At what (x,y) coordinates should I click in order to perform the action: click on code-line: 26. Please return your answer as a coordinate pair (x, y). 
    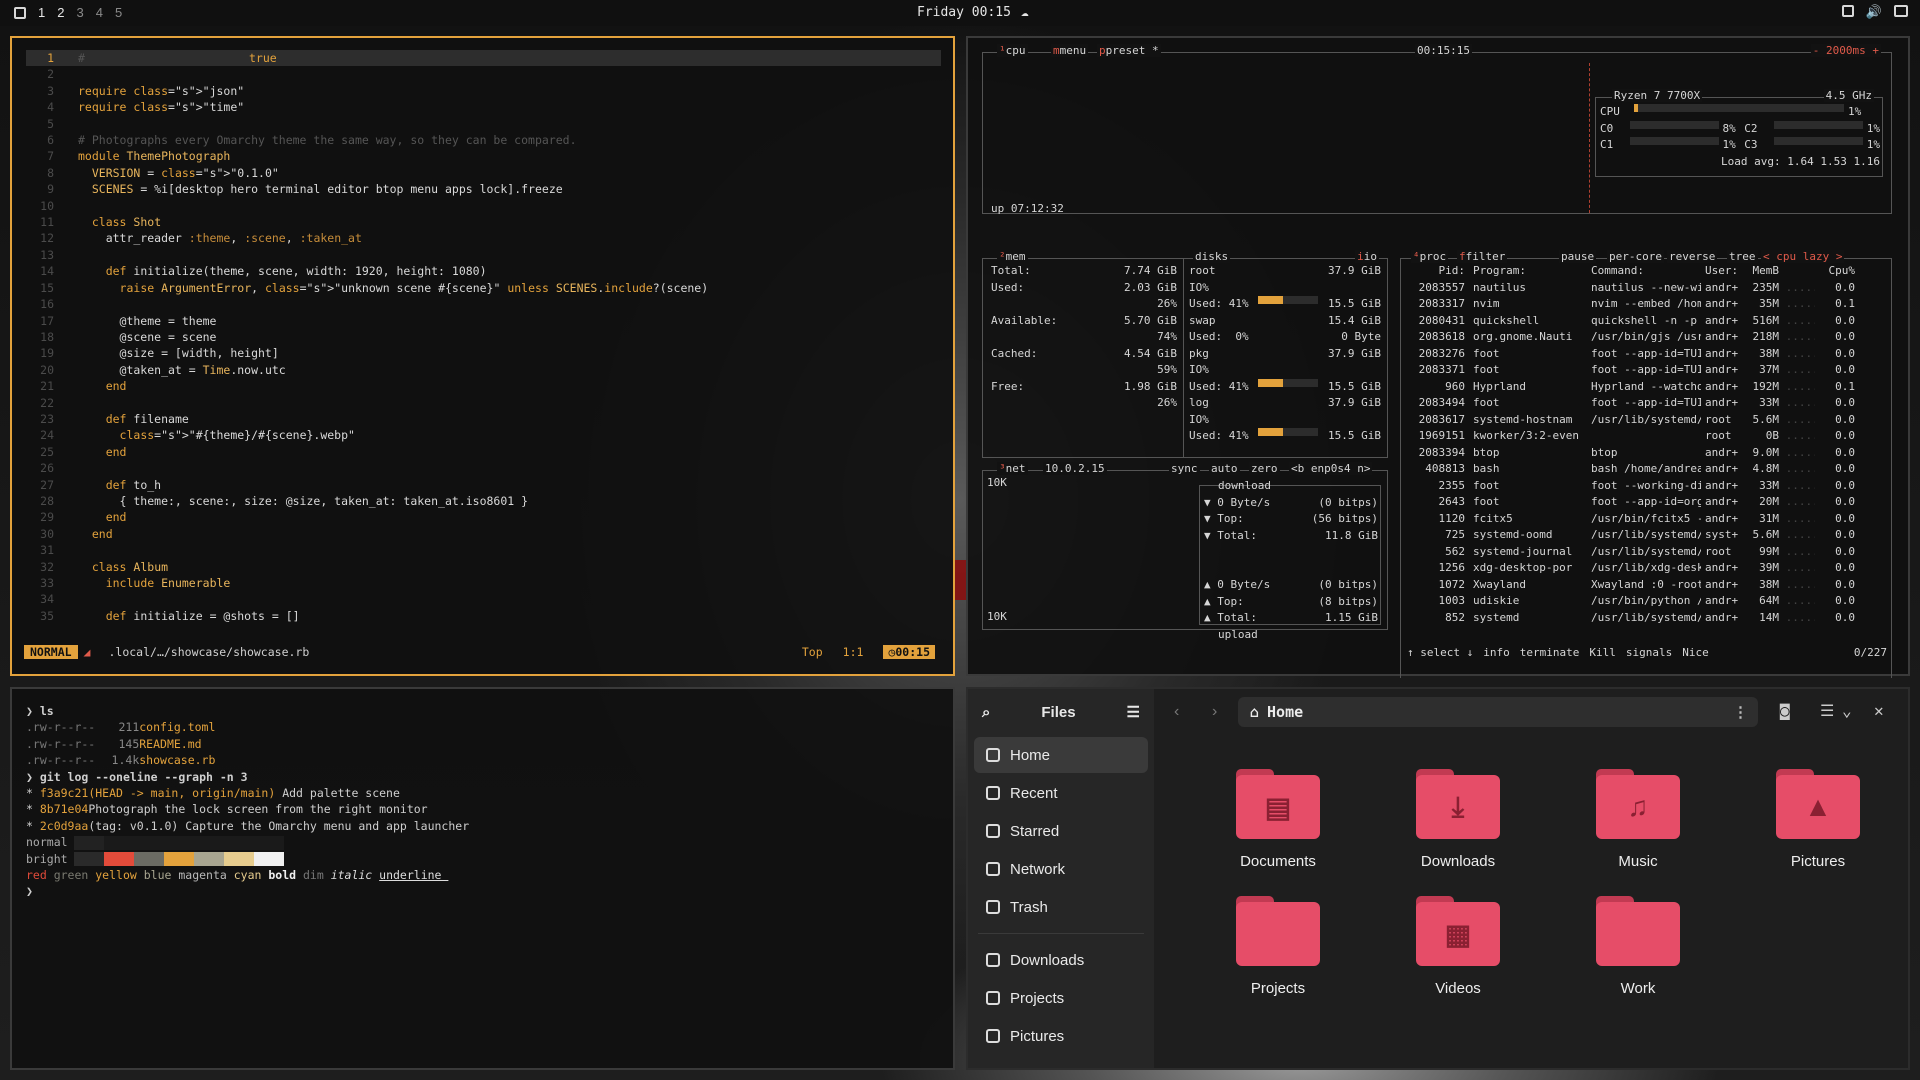
    Looking at the image, I should click on (482, 468).